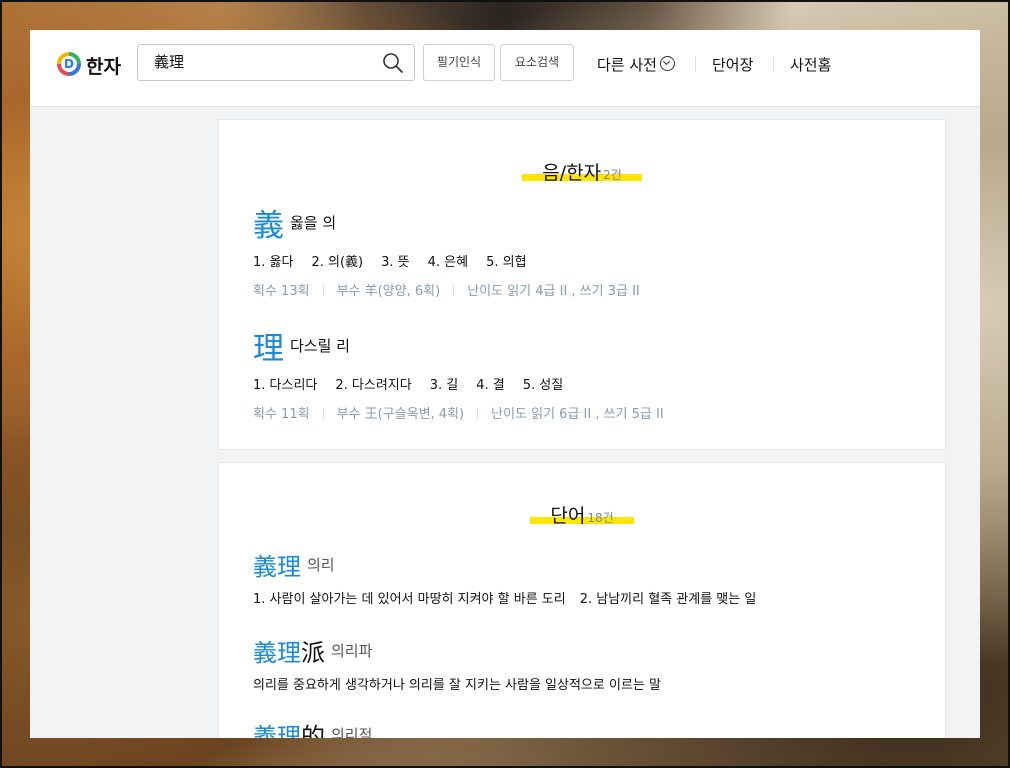 This screenshot has height=768, width=1010. What do you see at coordinates (285, 385) in the screenshot?
I see `definition: 1. 다스리다` at bounding box center [285, 385].